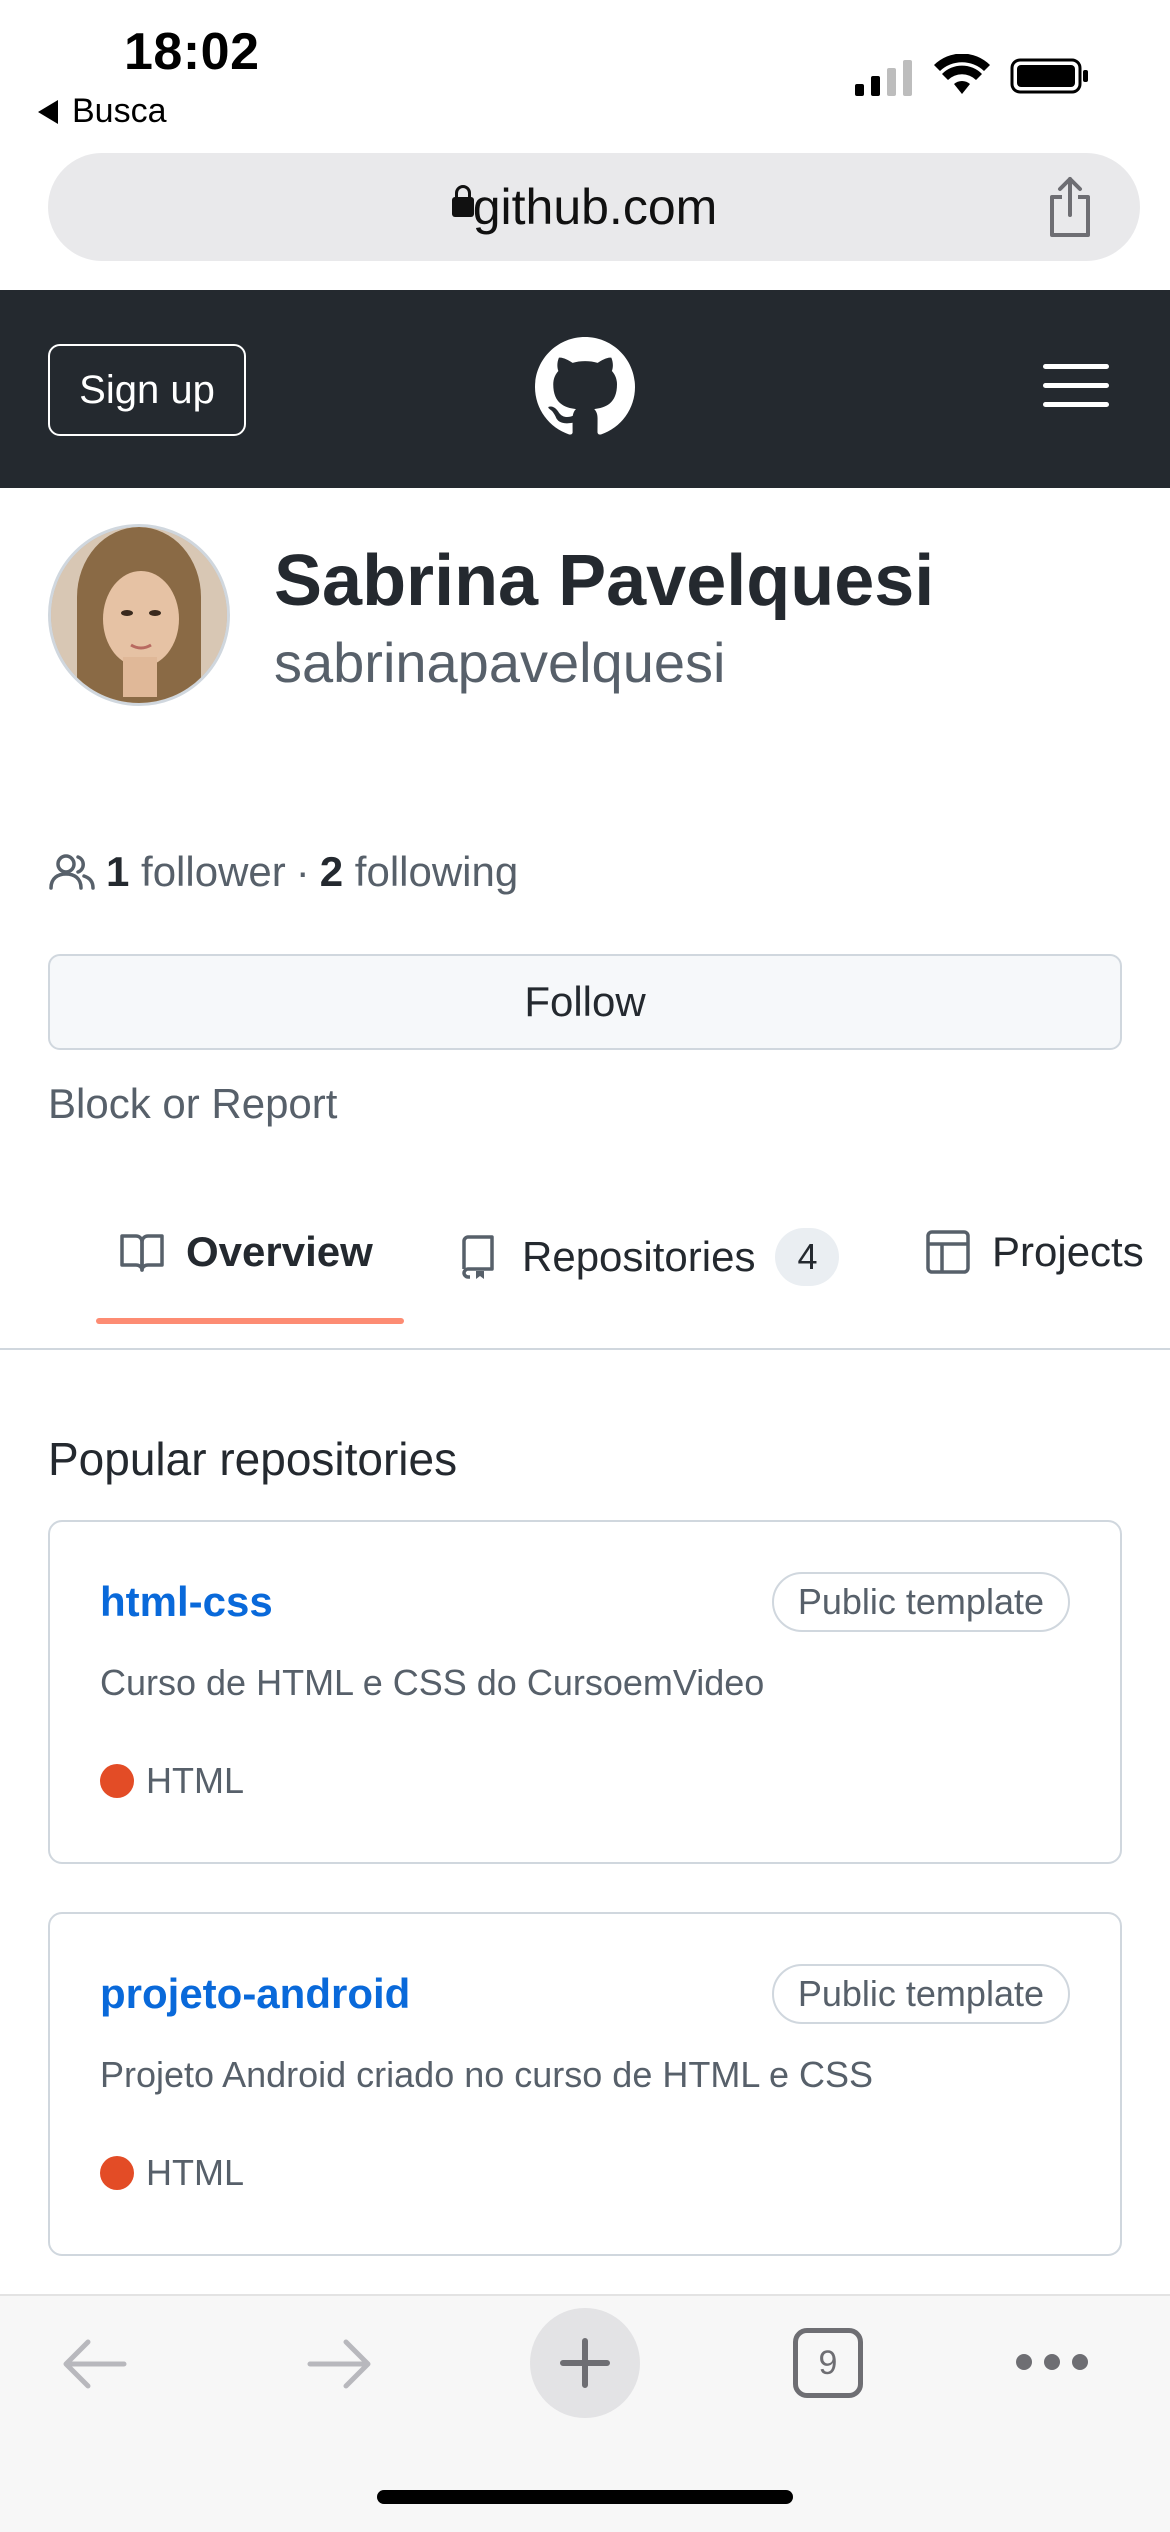 The image size is (1170, 2532). I want to click on share-icon, so click(1070, 207).